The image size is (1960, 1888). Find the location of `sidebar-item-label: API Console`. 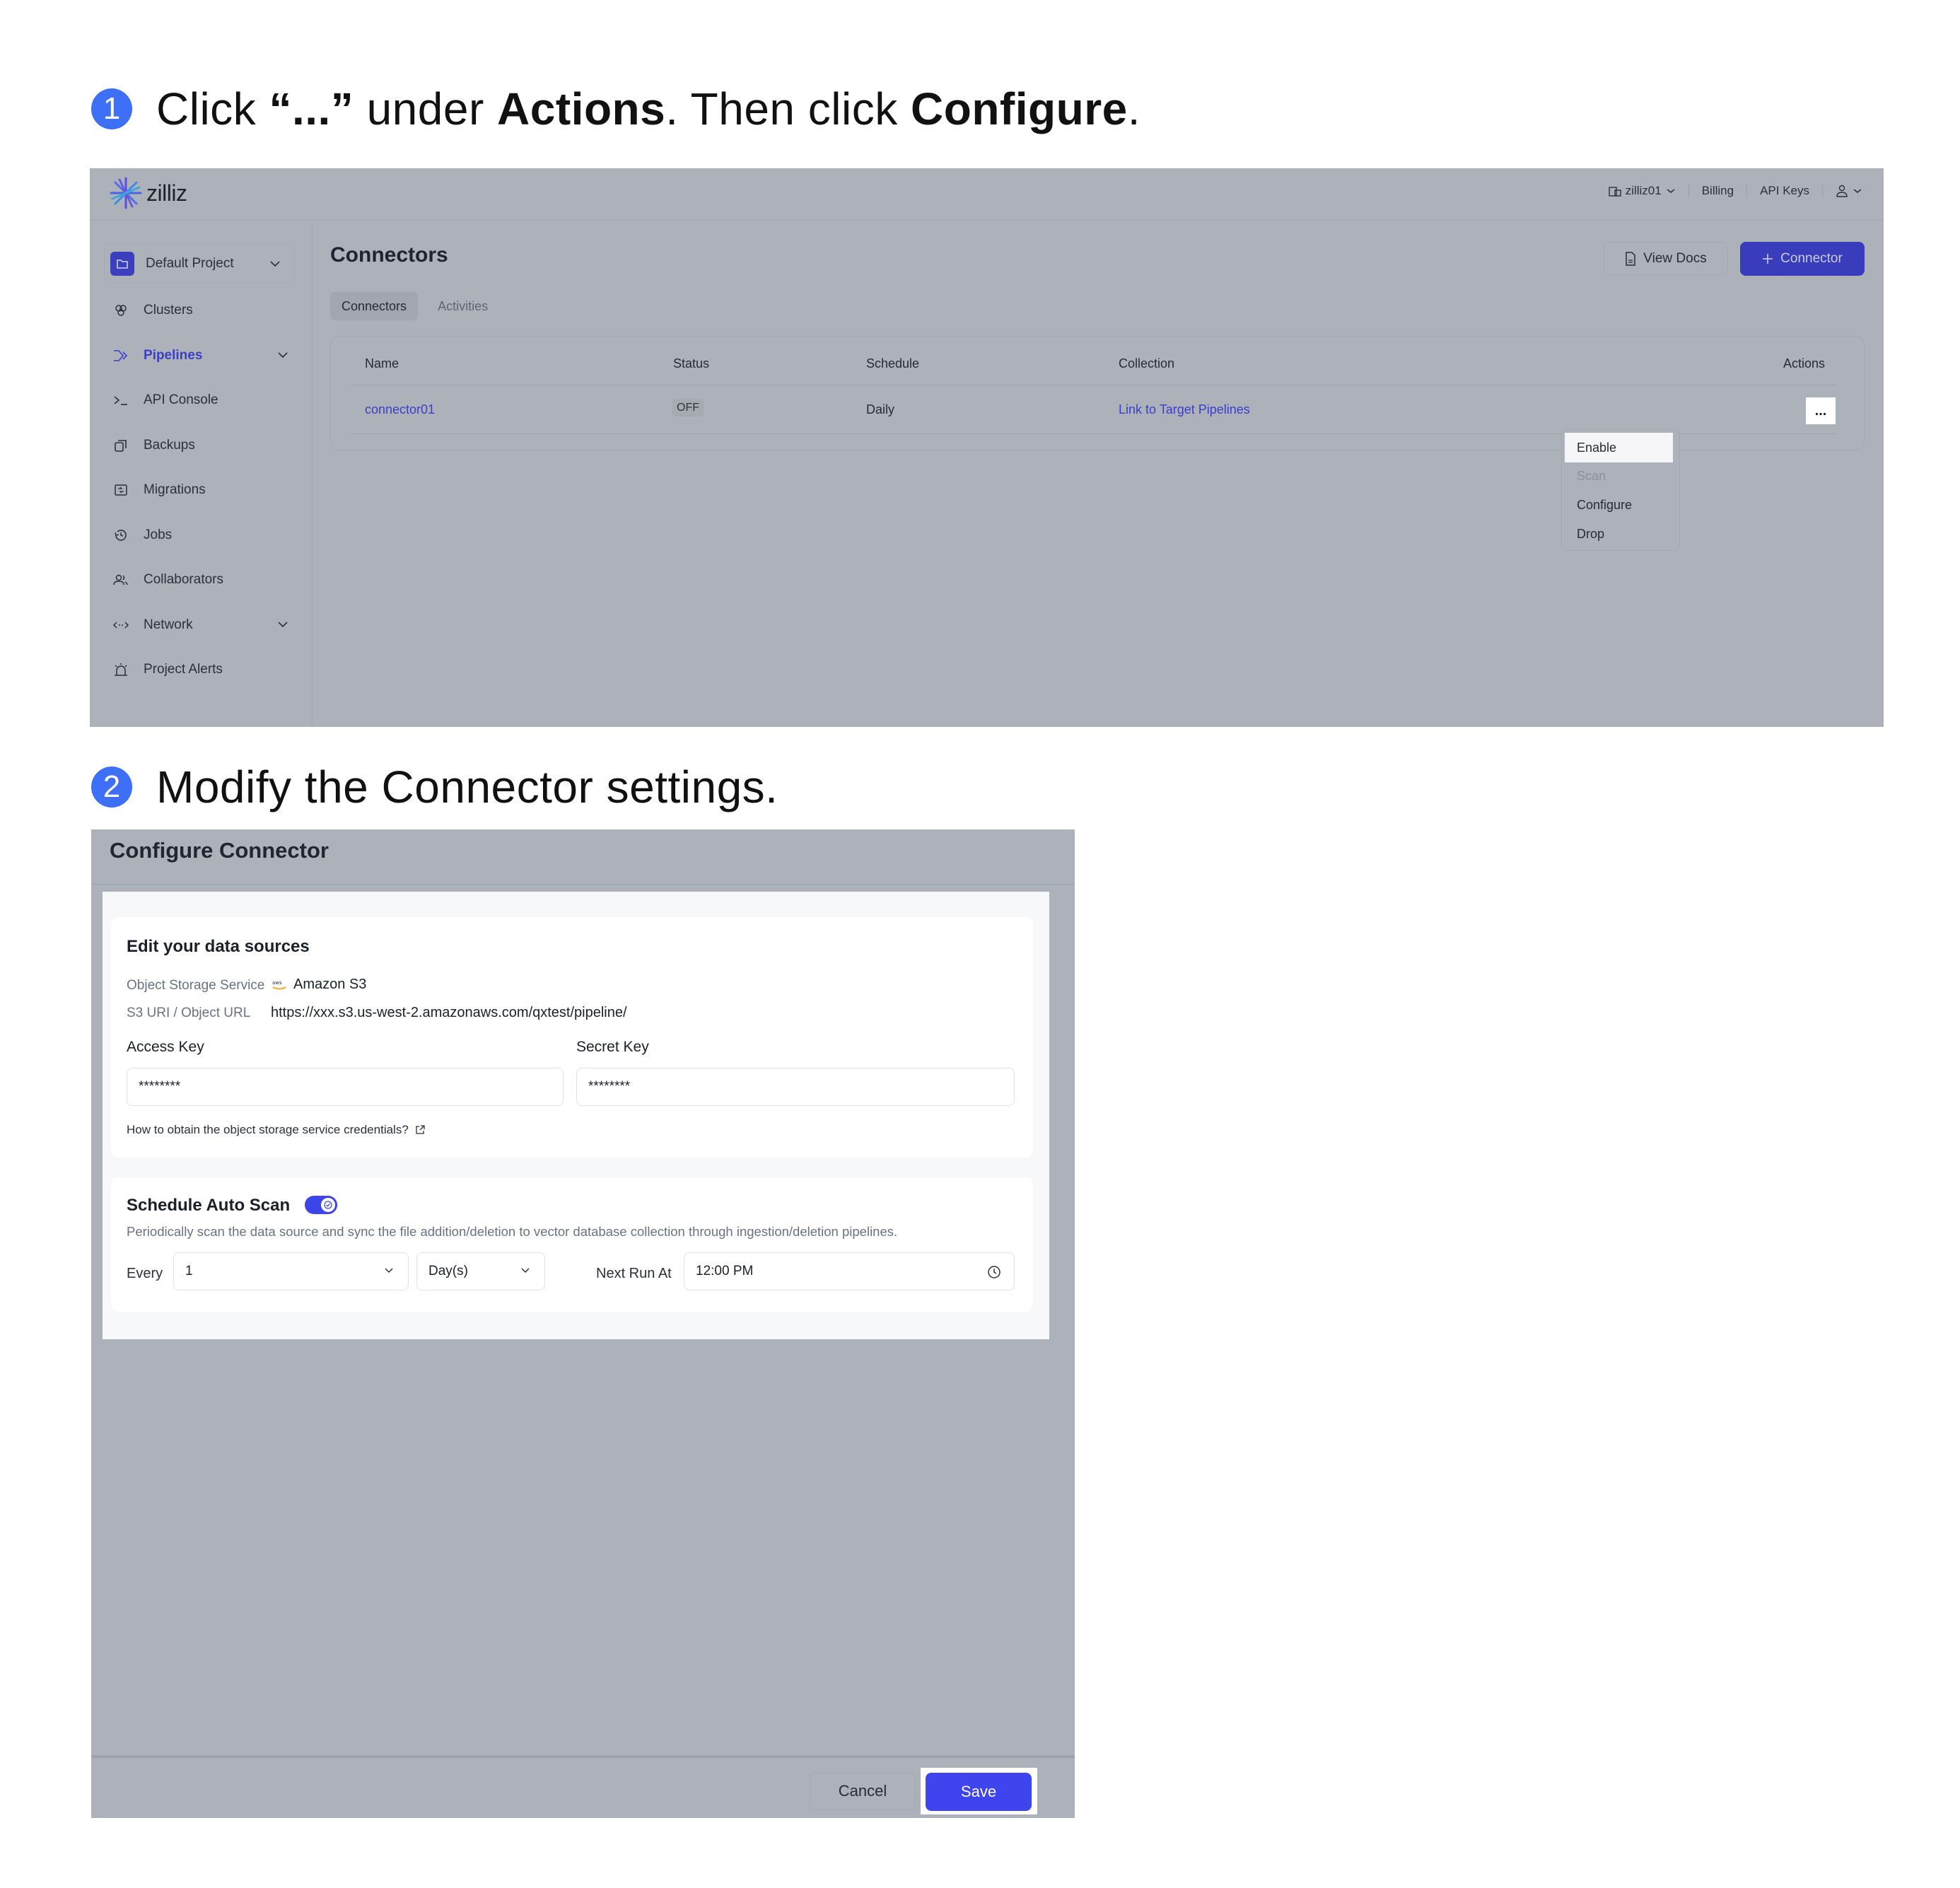

sidebar-item-label: API Console is located at coordinates (181, 399).